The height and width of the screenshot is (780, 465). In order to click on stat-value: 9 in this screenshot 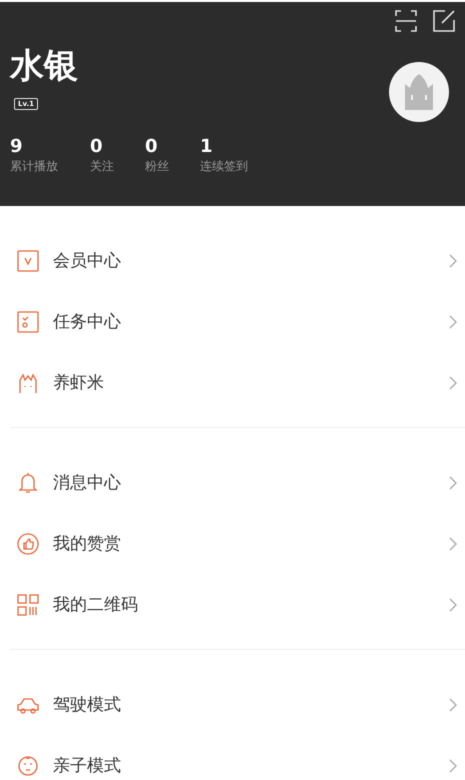, I will do `click(16, 147)`.